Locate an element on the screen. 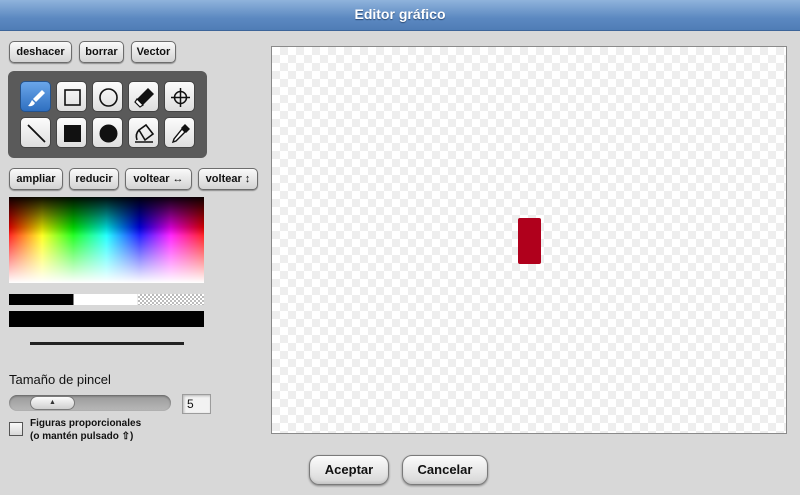 This screenshot has width=800, height=495. line-tool is located at coordinates (35, 132).